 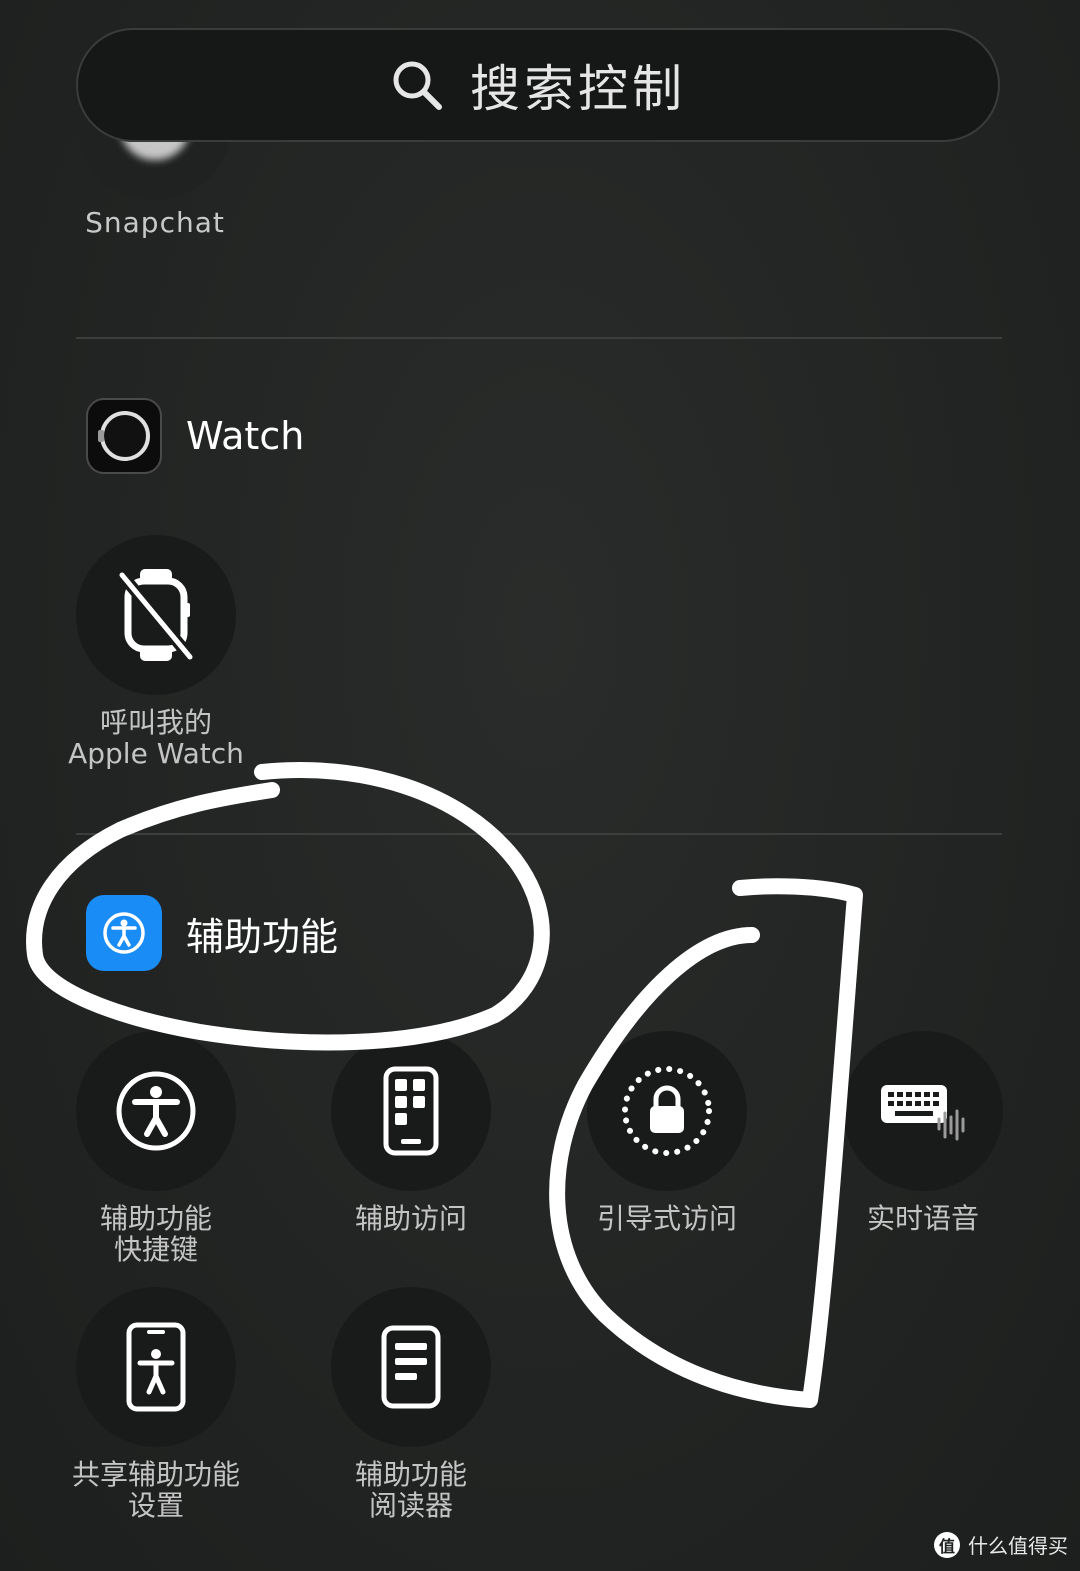 What do you see at coordinates (947, 1544) in the screenshot?
I see `watermark-badge: 值` at bounding box center [947, 1544].